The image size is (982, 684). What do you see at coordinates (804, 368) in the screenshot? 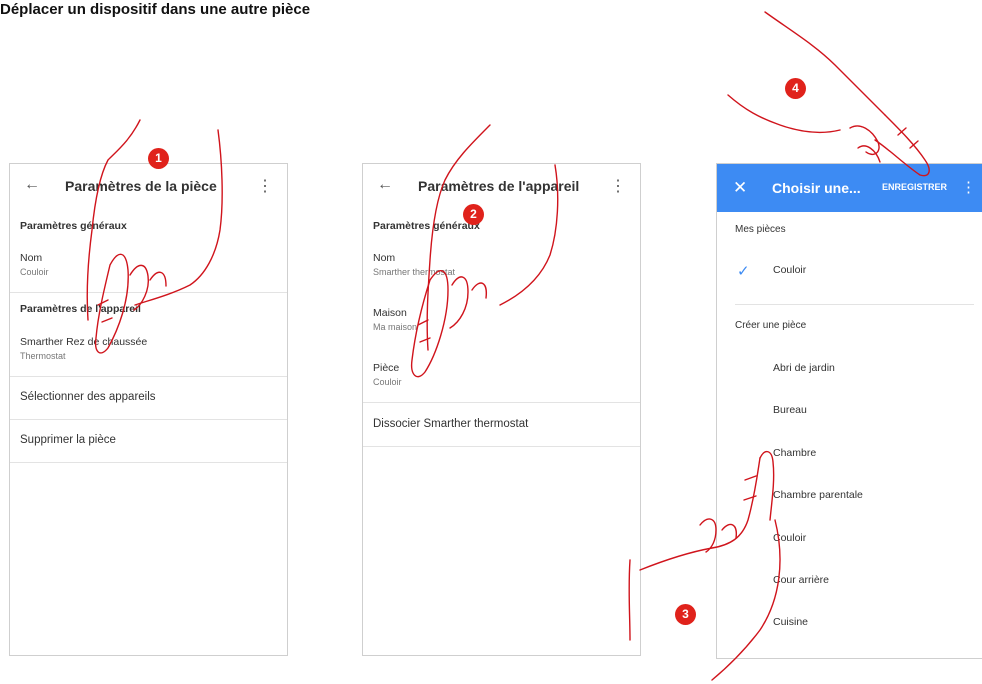
I see `room-option: Abri de jardin` at bounding box center [804, 368].